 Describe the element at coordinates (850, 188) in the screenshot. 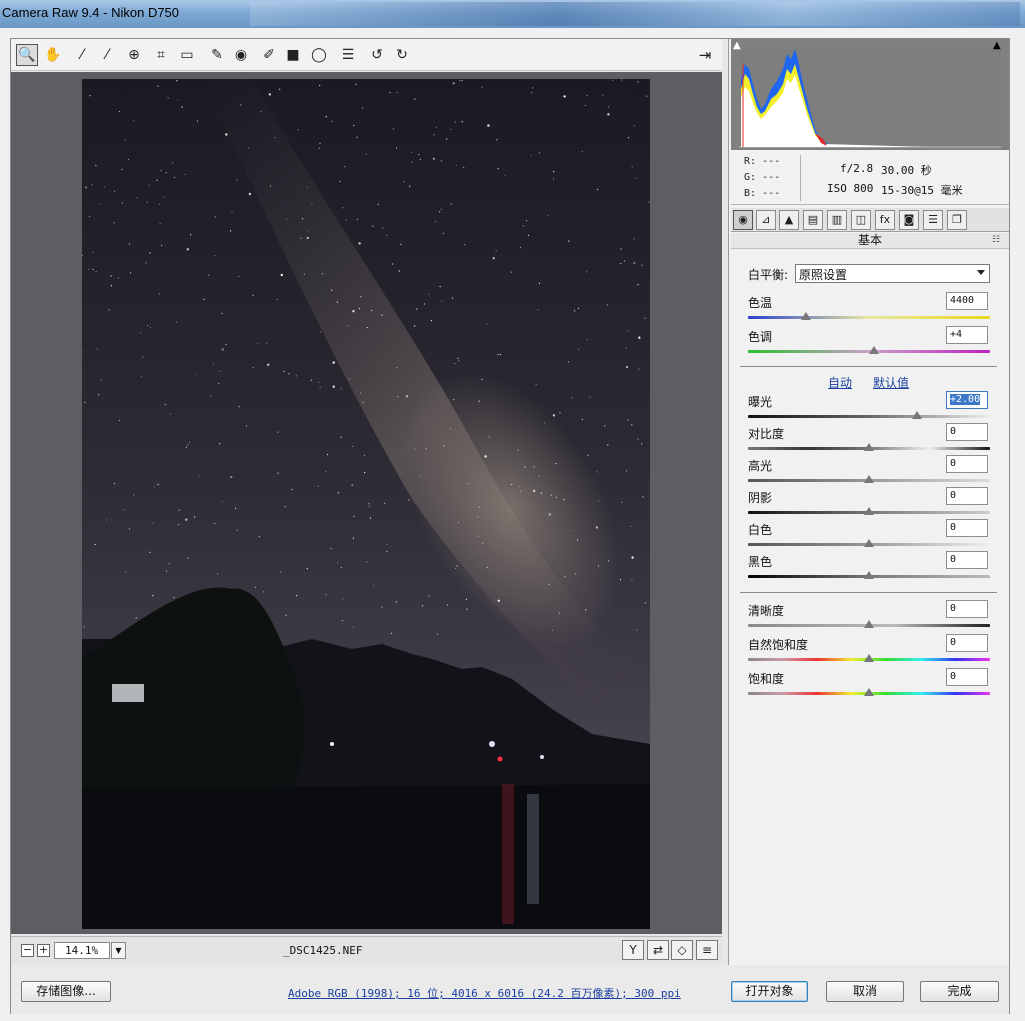

I see `iso-value: ISO 800` at that location.